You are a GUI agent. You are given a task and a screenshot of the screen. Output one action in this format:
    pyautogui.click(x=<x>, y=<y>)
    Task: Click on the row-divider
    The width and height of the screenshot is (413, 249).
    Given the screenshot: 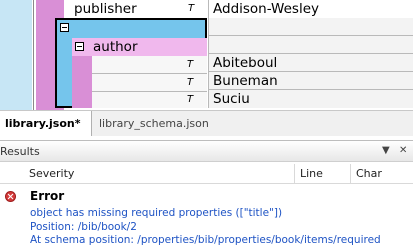 What is the action you would take?
    pyautogui.click(x=310, y=35)
    